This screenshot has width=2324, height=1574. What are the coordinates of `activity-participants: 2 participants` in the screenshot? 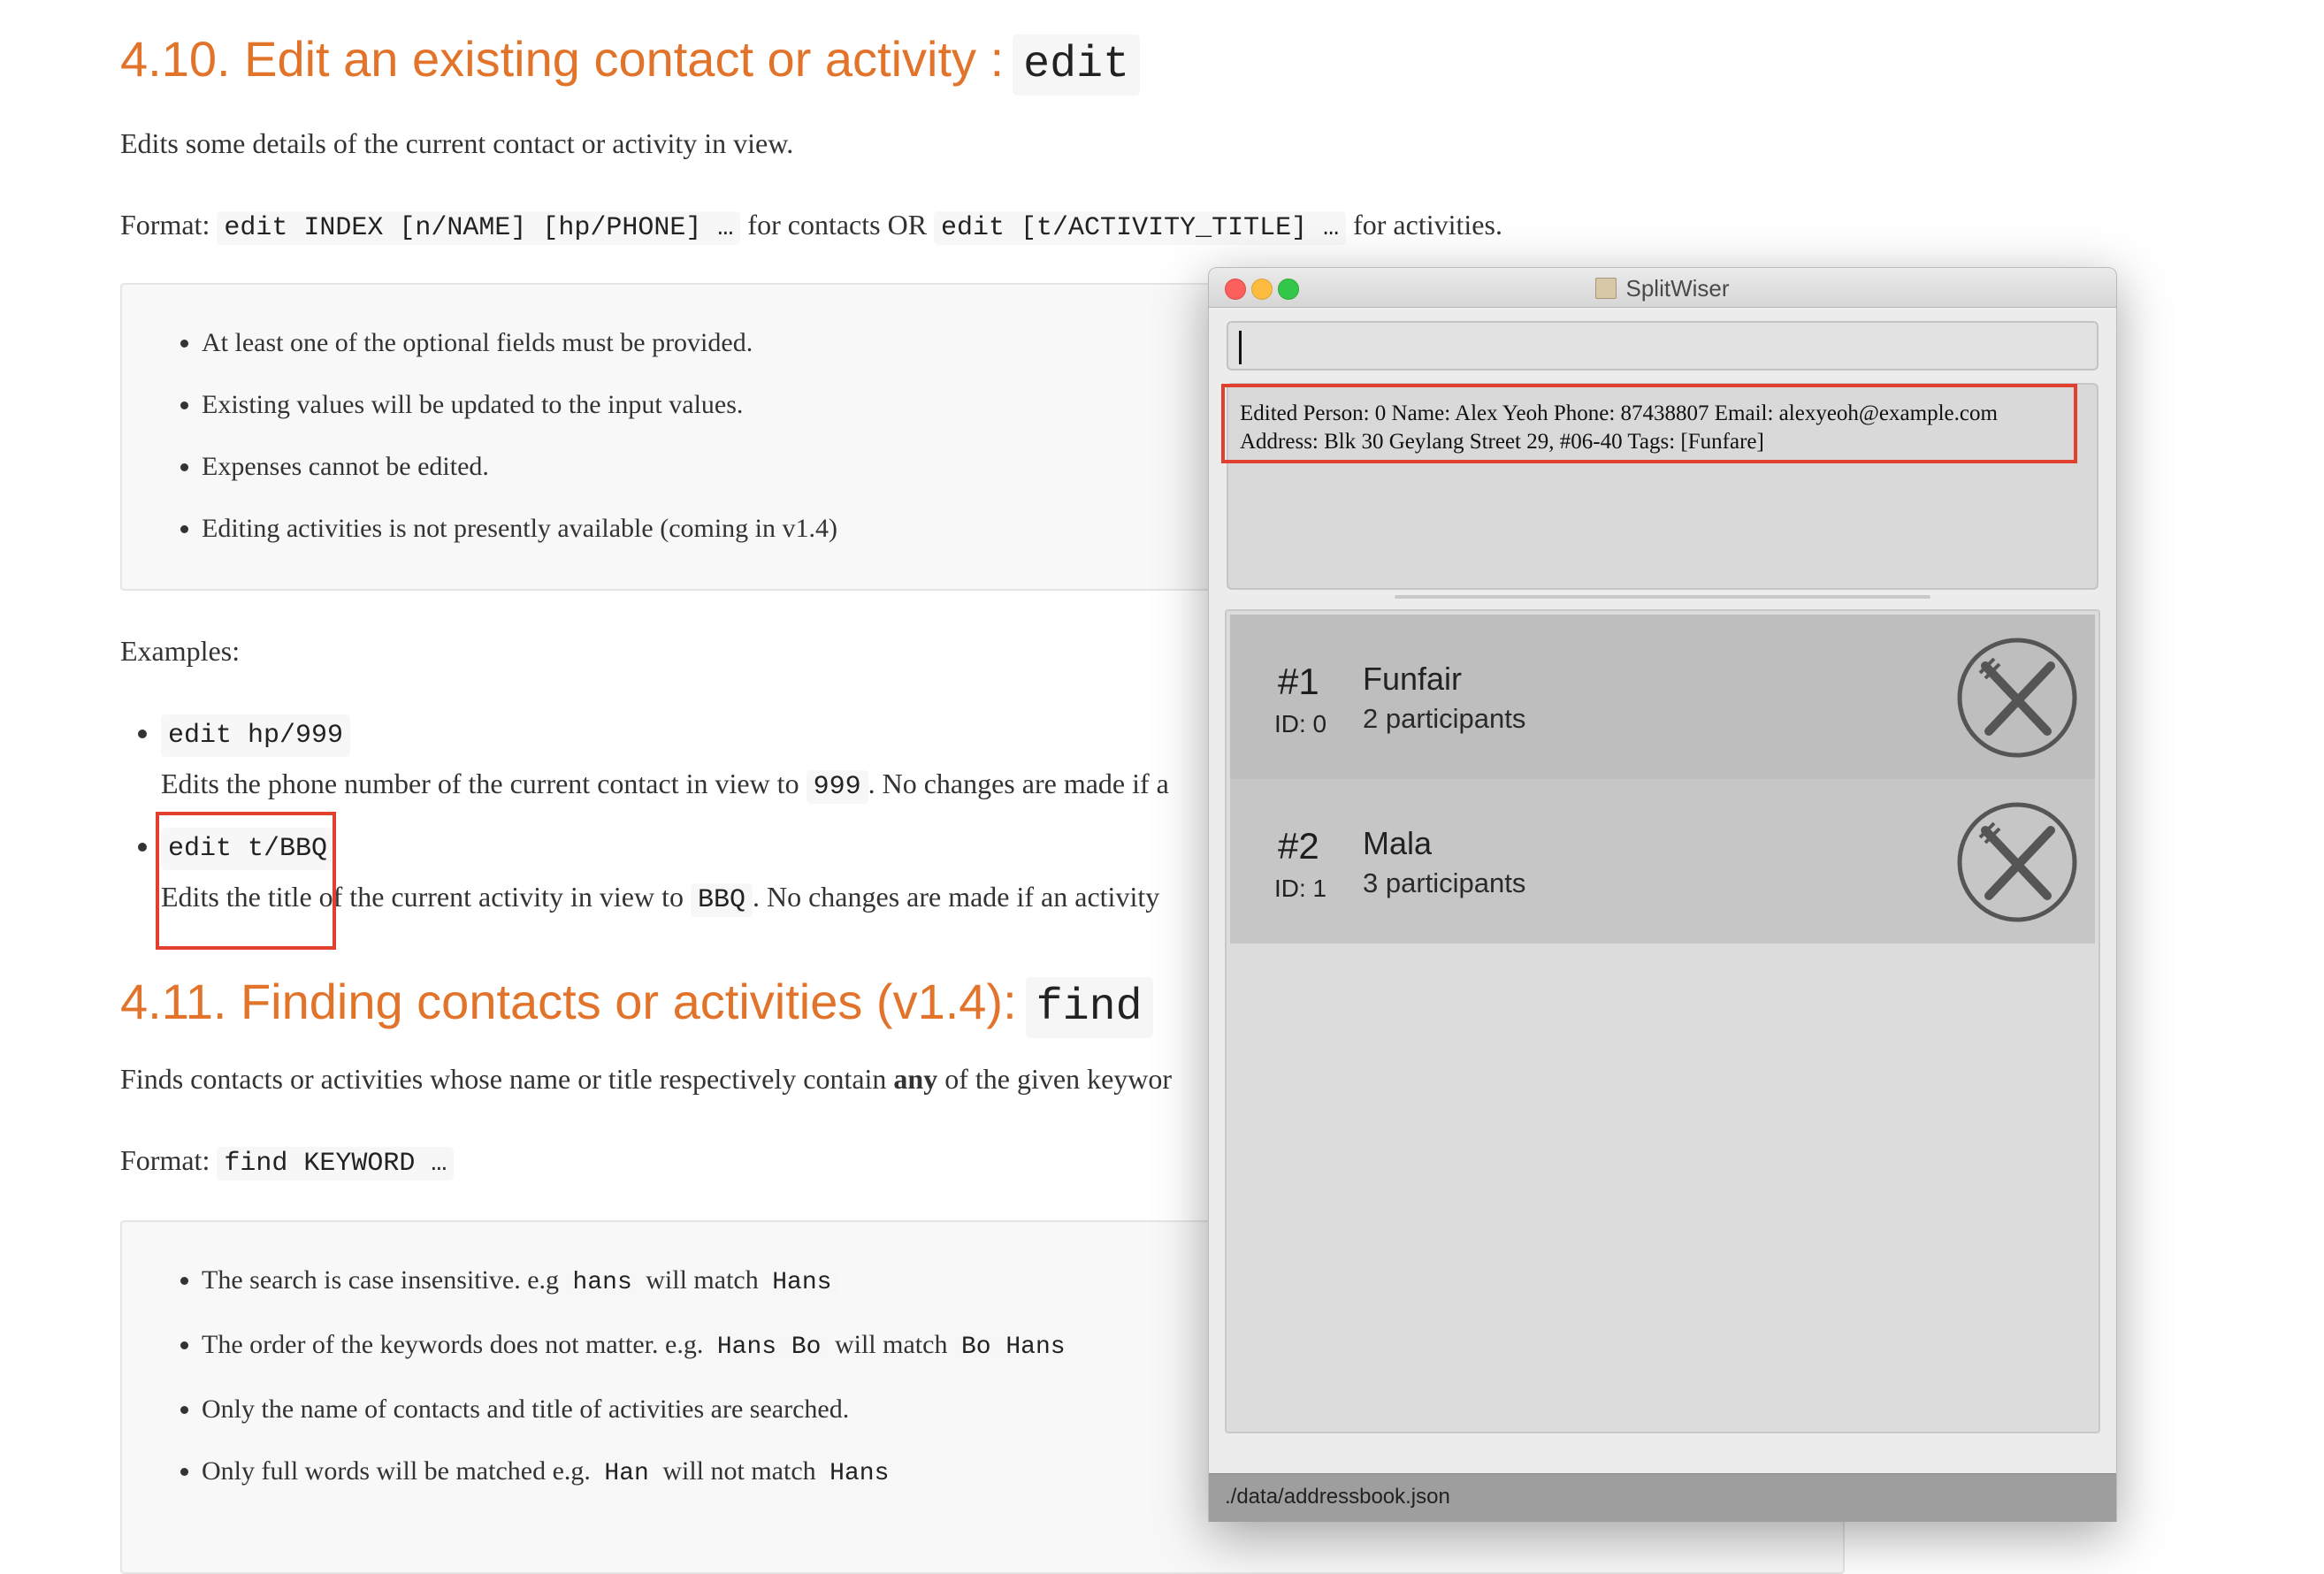 It's located at (1444, 718).